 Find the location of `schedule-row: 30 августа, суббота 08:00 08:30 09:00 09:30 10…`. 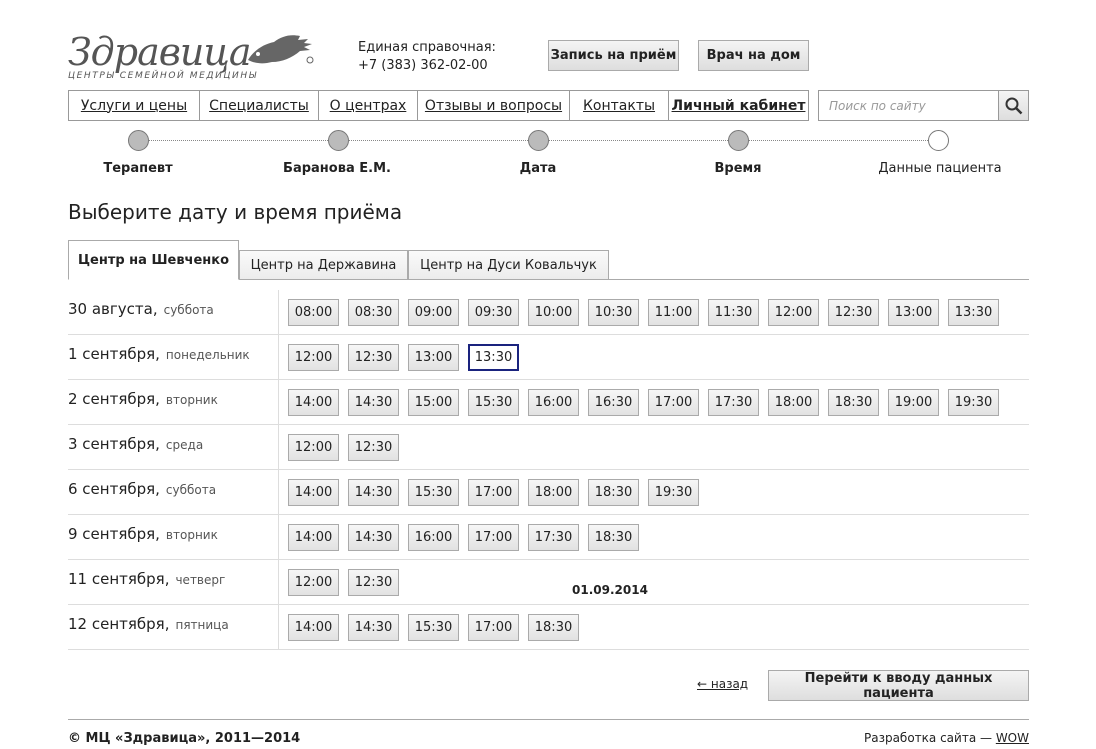

schedule-row: 30 августа, суббота 08:00 08:30 09:00 09:30 10… is located at coordinates (548, 312).